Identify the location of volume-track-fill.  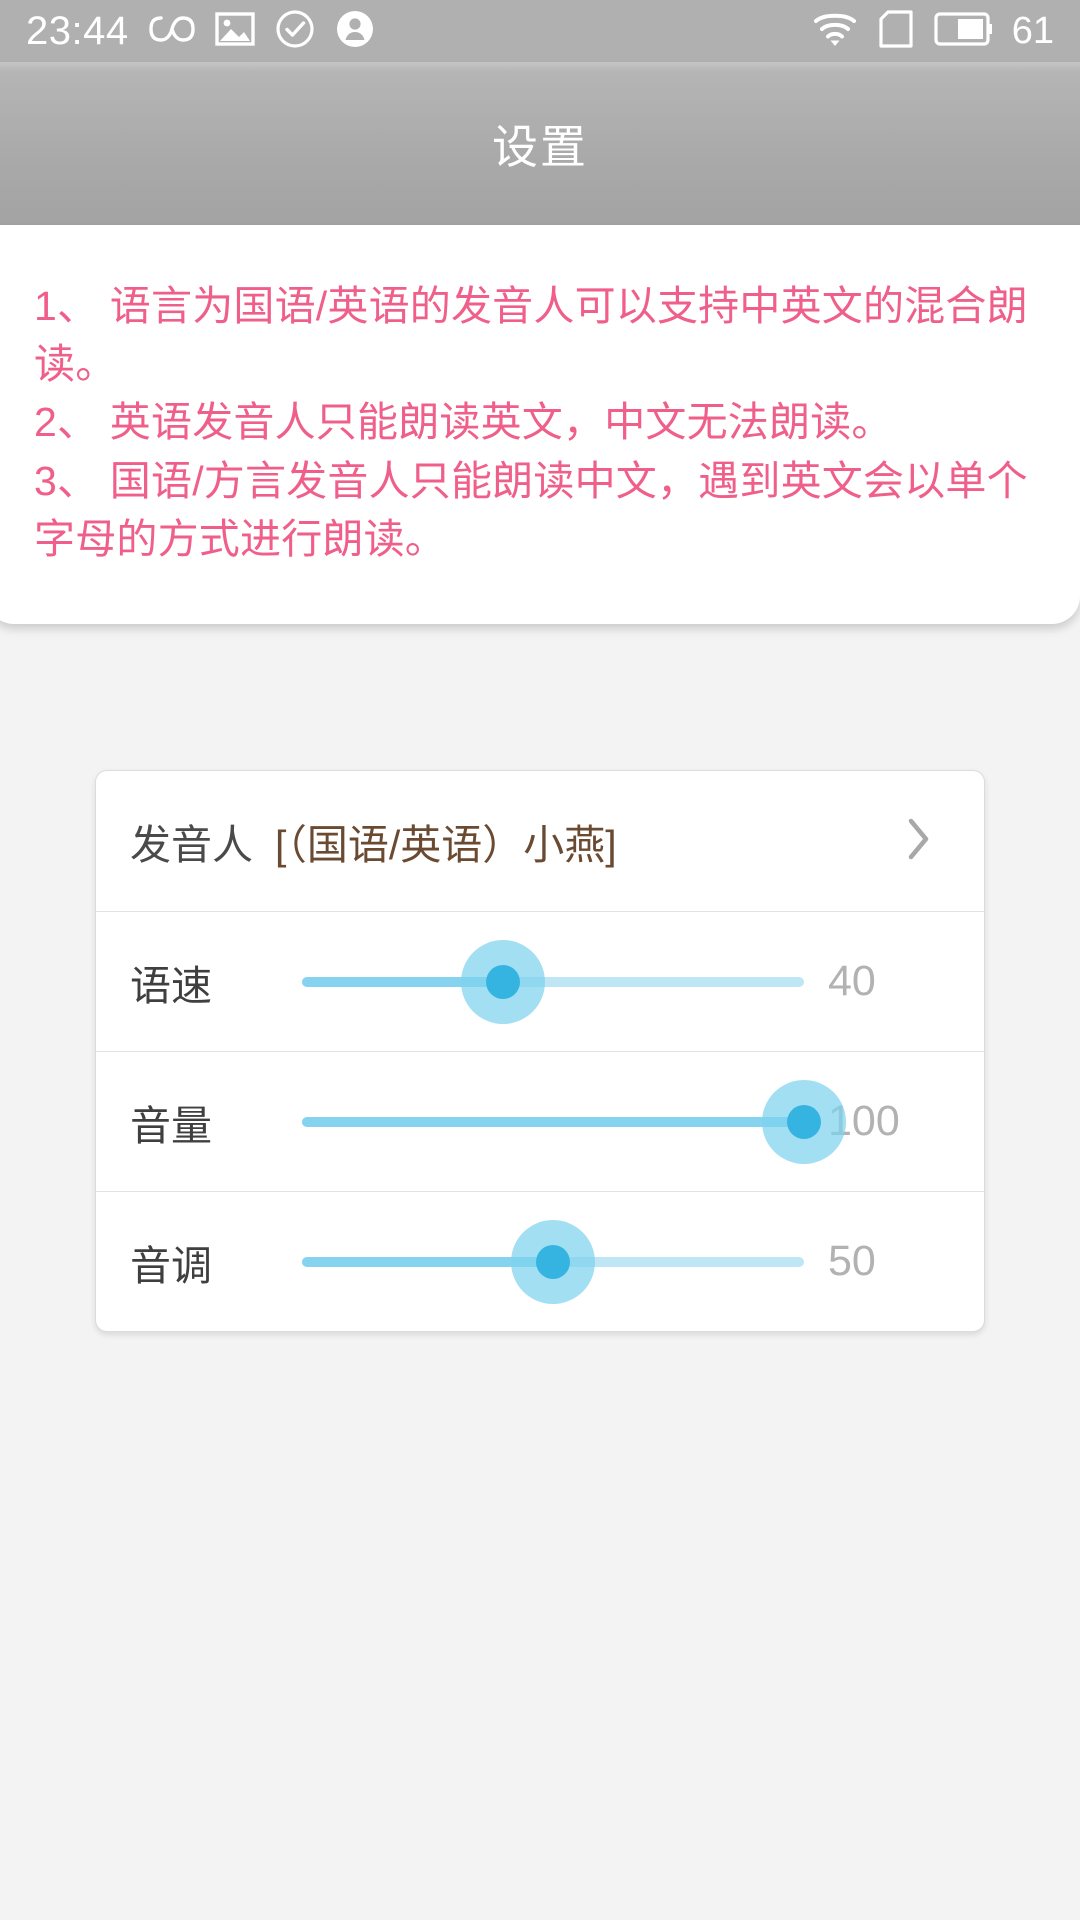
(553, 1121).